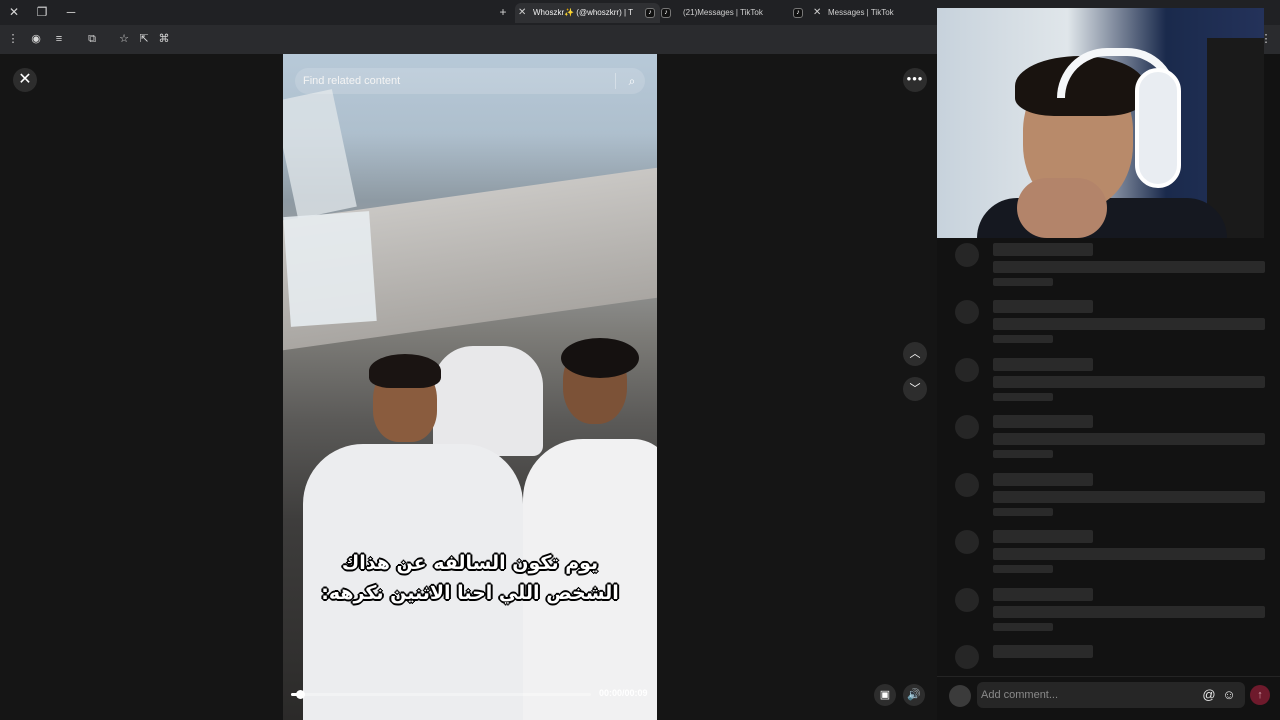 The width and height of the screenshot is (1280, 720). What do you see at coordinates (590, 529) in the screenshot?
I see `person-right-image` at bounding box center [590, 529].